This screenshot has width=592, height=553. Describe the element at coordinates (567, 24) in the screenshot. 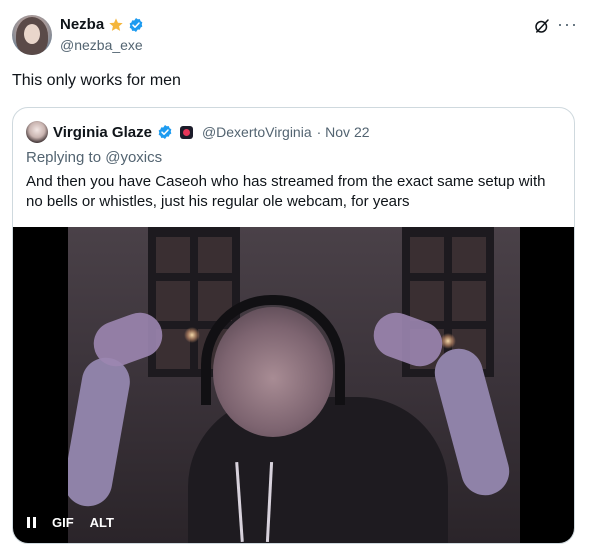

I see `more-options-icon: ···` at that location.